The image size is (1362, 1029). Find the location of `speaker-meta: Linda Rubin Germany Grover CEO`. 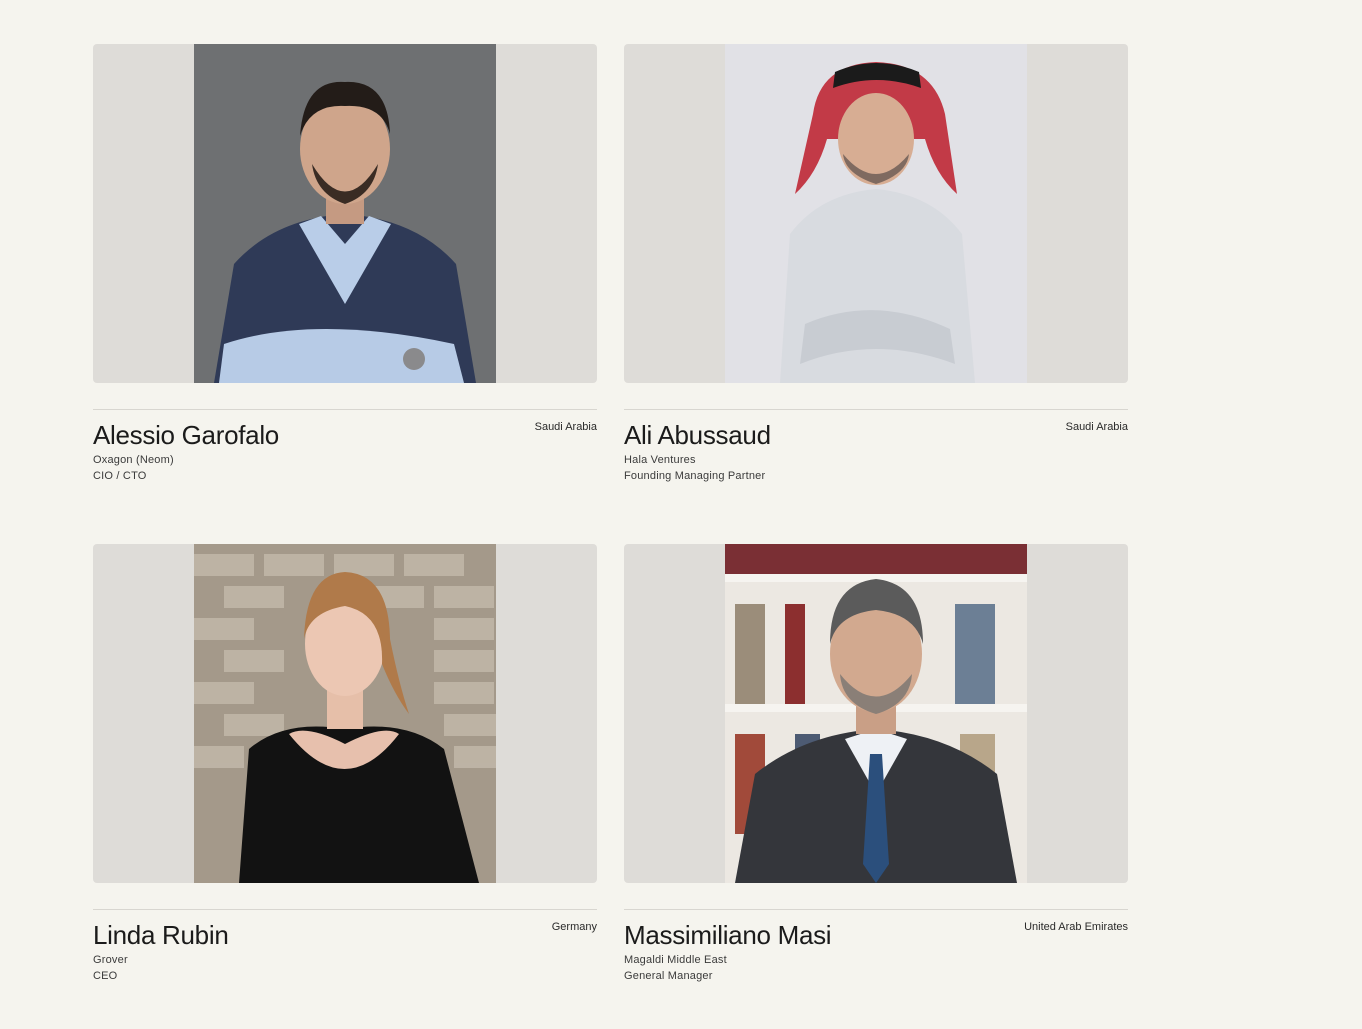

speaker-meta: Linda Rubin Germany Grover CEO is located at coordinates (345, 947).